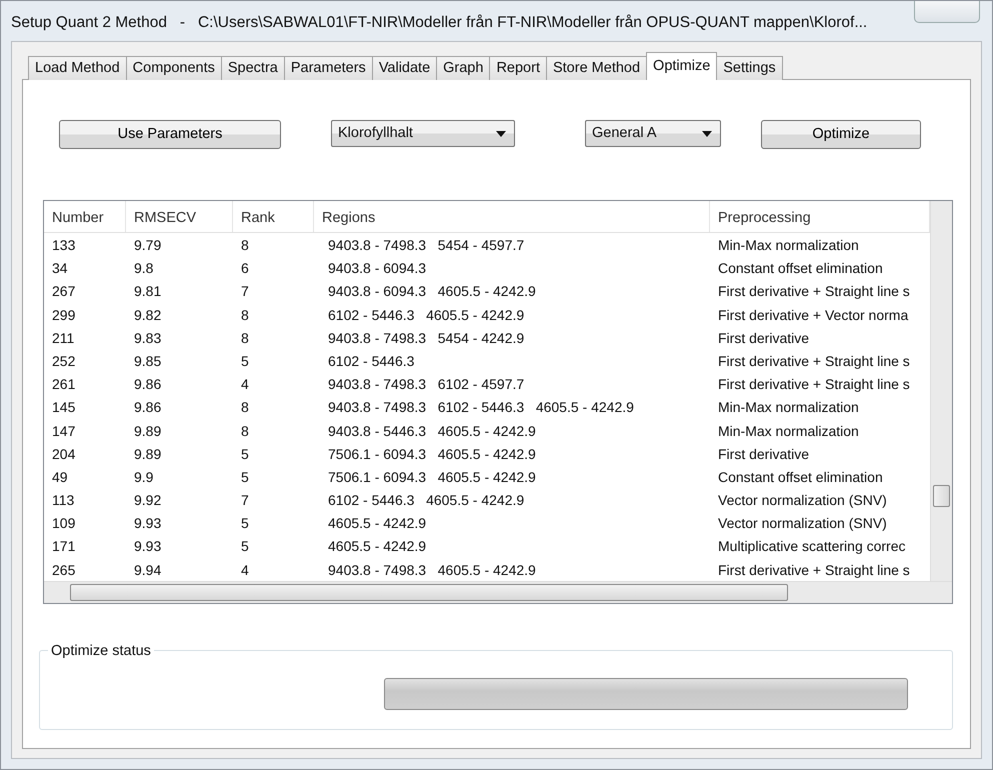  What do you see at coordinates (252, 68) in the screenshot?
I see `tab: Spectra` at bounding box center [252, 68].